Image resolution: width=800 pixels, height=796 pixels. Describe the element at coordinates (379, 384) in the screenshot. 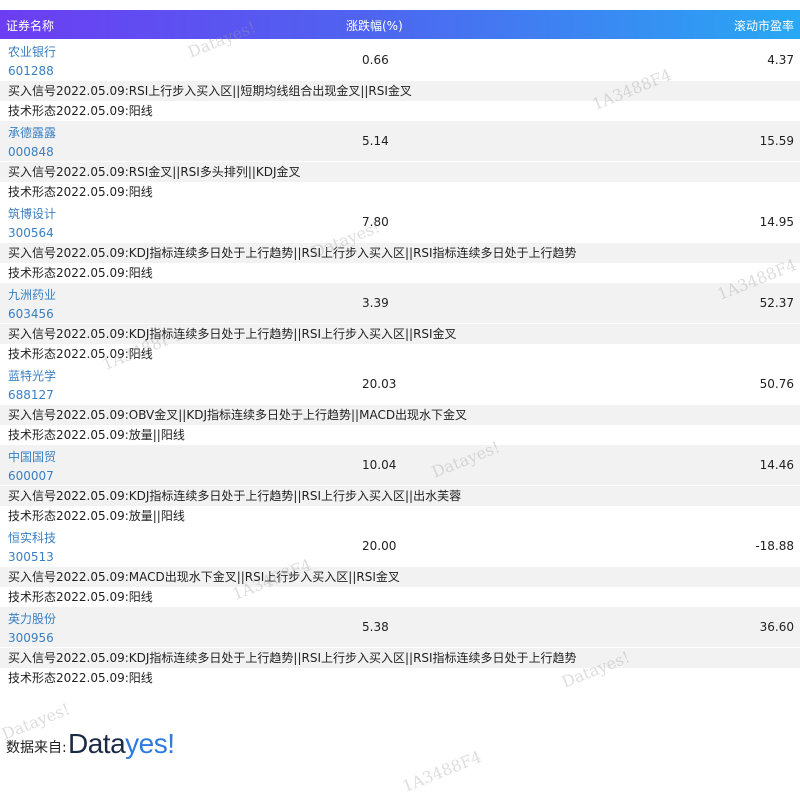

I see `change-percent: 20.03` at that location.